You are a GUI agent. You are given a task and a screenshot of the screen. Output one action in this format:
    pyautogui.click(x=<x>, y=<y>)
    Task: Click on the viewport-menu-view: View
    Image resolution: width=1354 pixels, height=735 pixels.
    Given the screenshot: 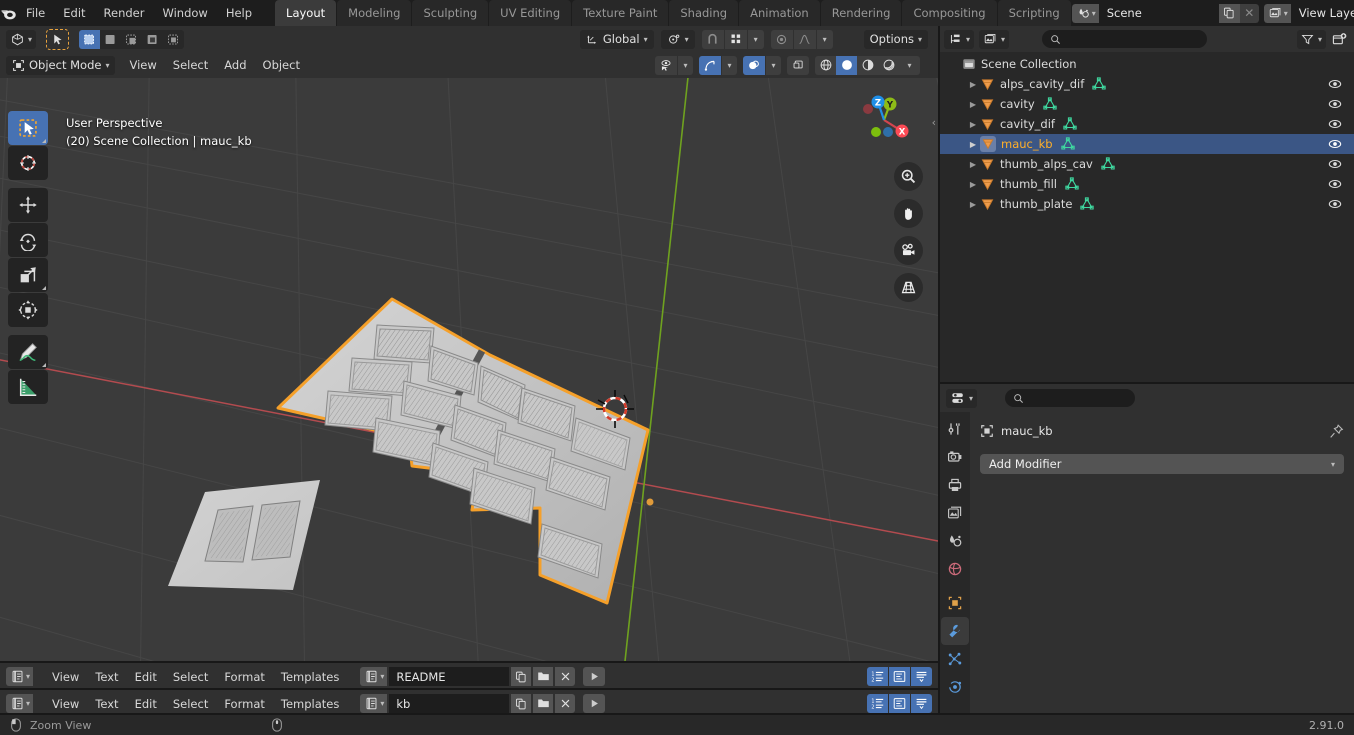 What is the action you would take?
    pyautogui.click(x=142, y=65)
    